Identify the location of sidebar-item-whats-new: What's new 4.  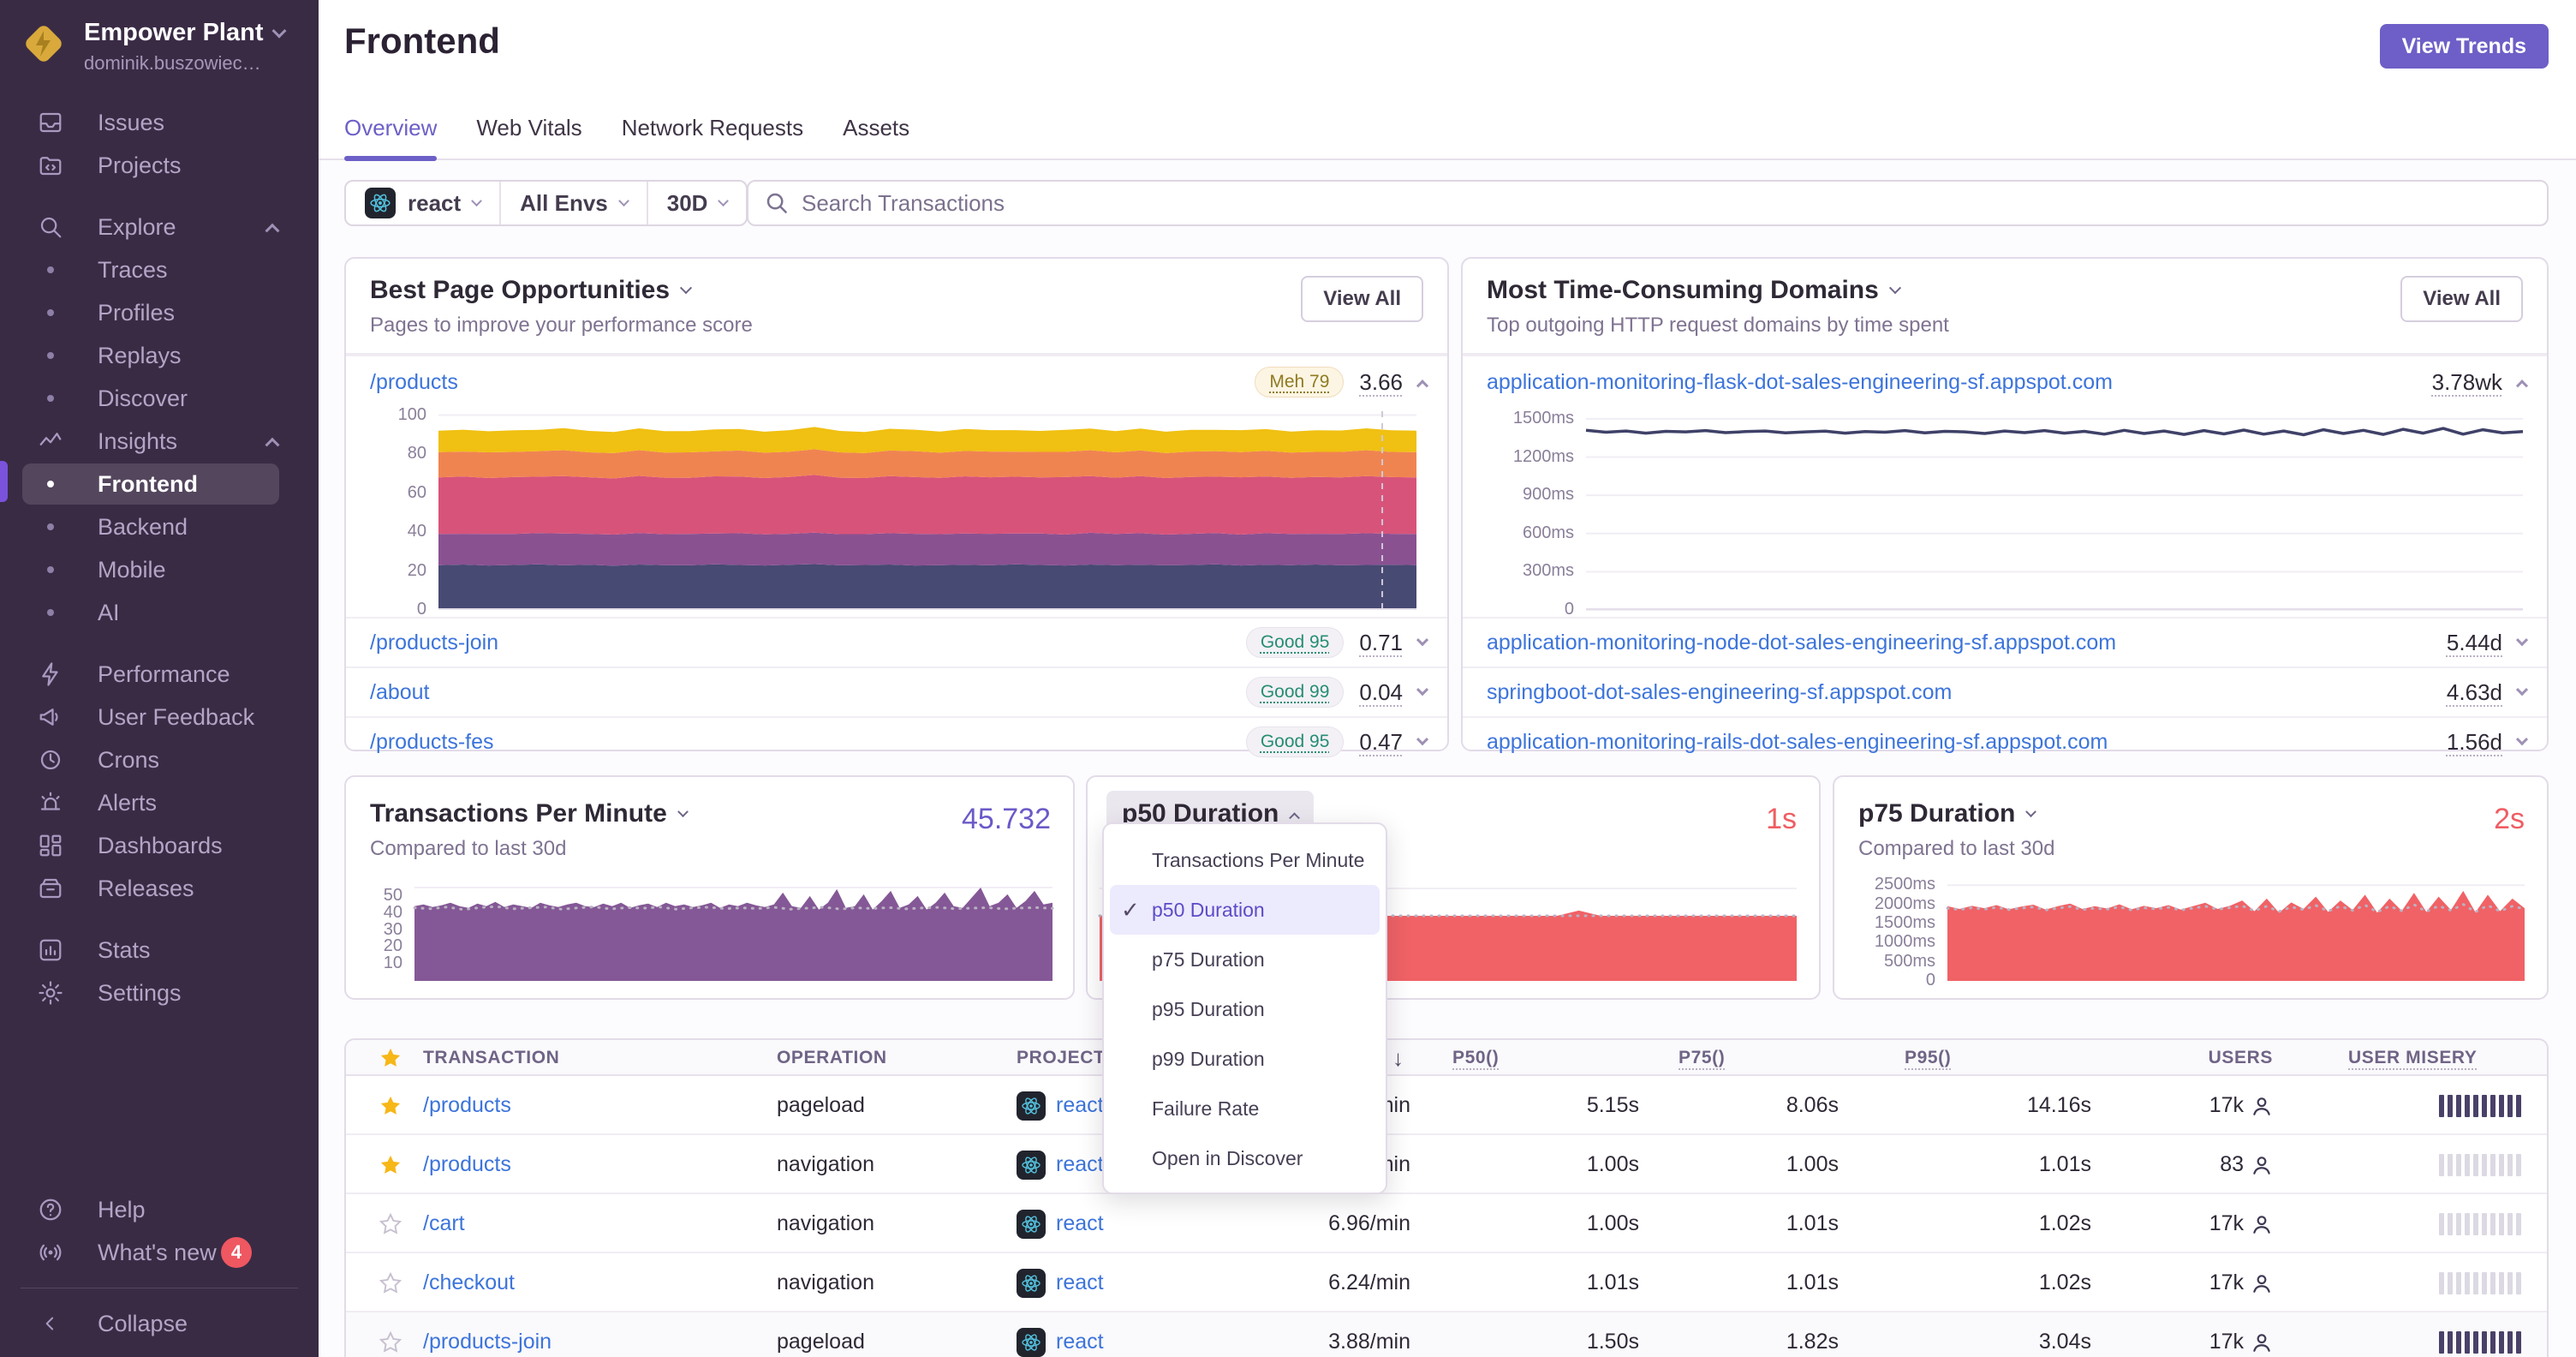
(160, 1252).